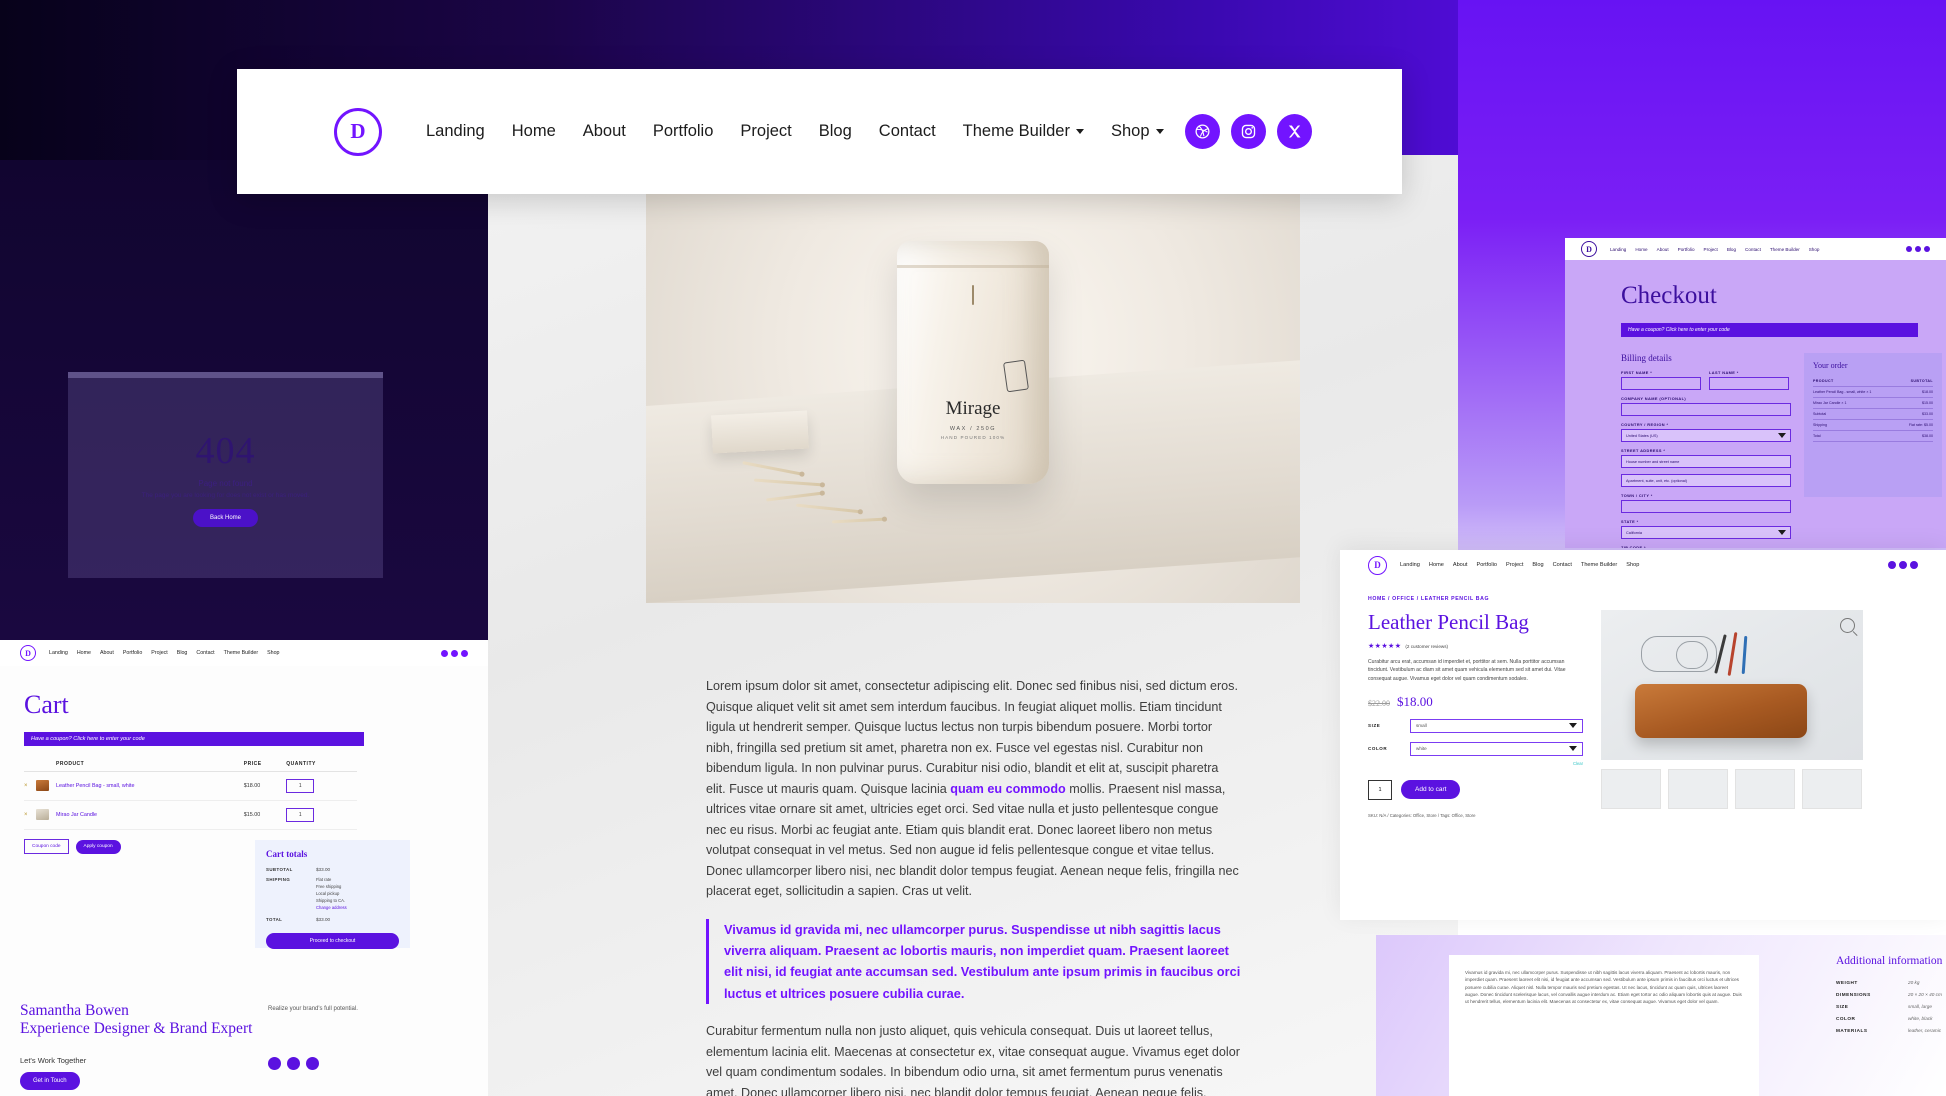 The height and width of the screenshot is (1096, 1946). I want to click on shipping-option: Flat rate, so click(331, 879).